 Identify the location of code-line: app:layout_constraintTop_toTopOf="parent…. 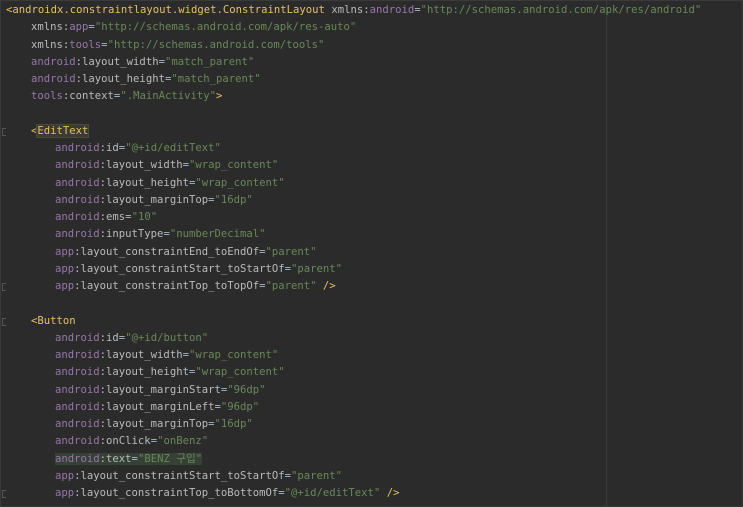
(351, 286).